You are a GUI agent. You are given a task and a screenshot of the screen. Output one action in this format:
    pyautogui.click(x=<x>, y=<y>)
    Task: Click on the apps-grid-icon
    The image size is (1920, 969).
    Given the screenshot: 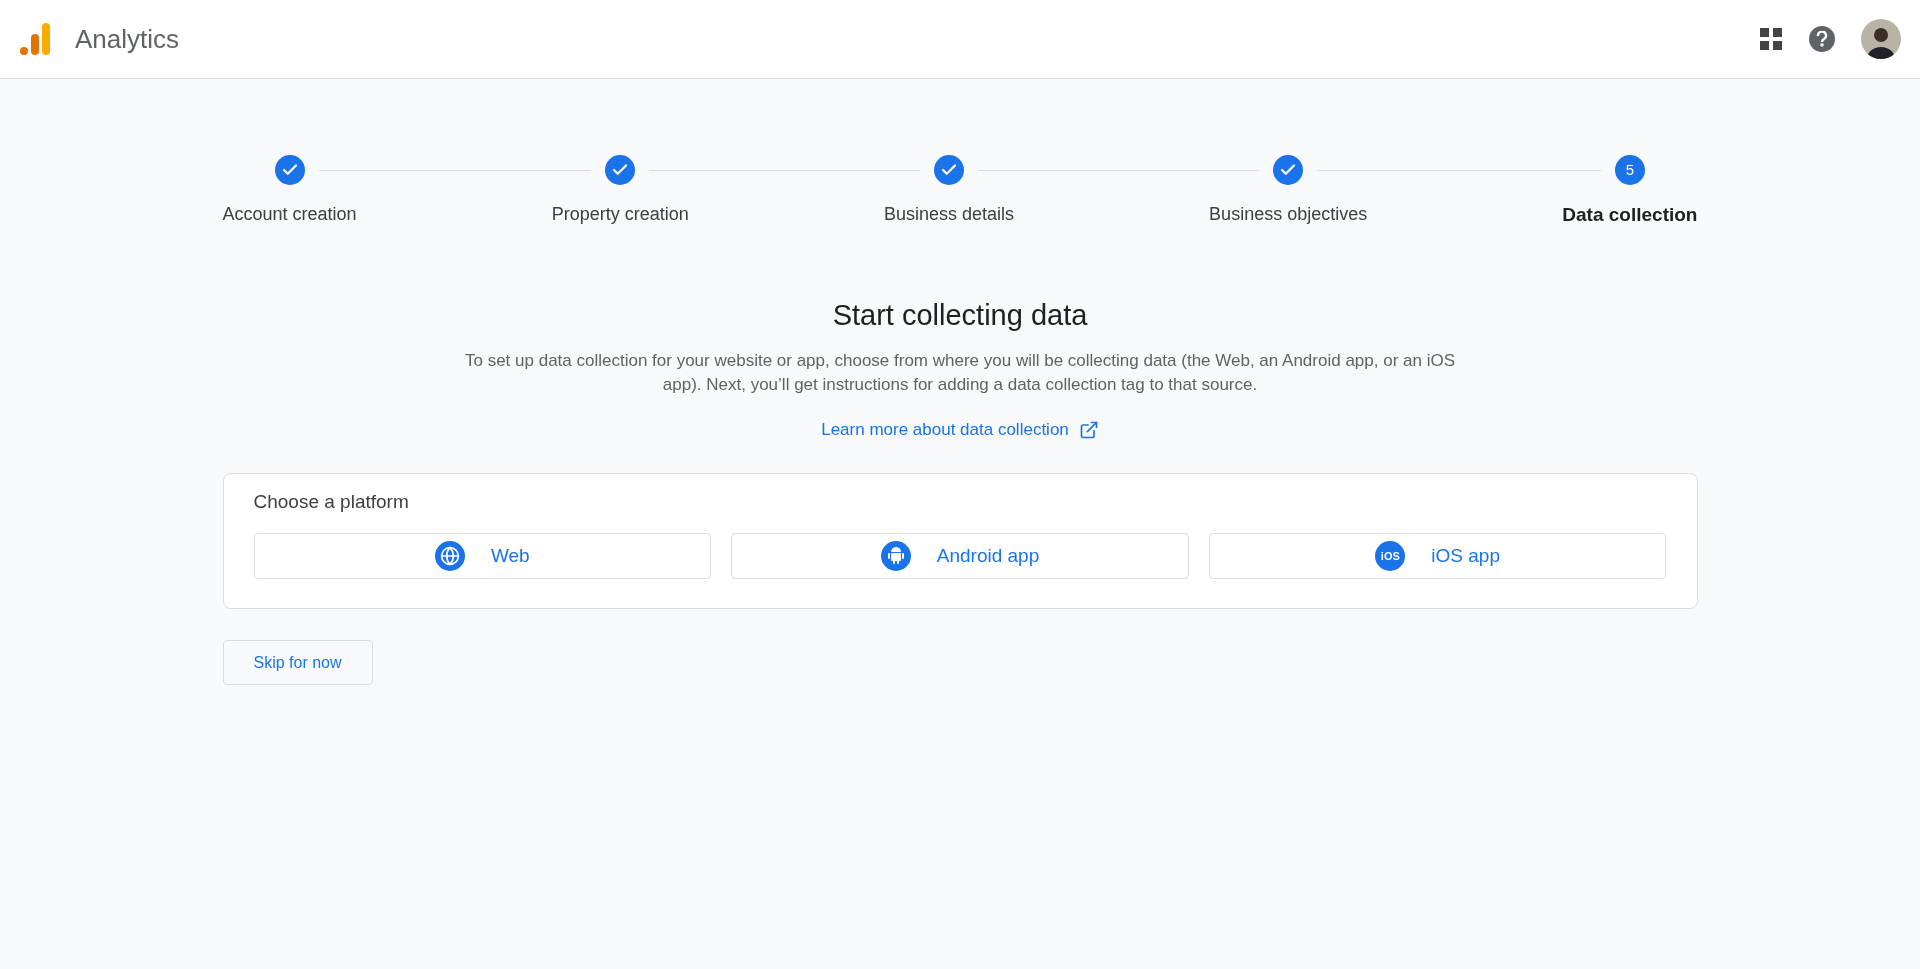 What is the action you would take?
    pyautogui.click(x=1771, y=39)
    